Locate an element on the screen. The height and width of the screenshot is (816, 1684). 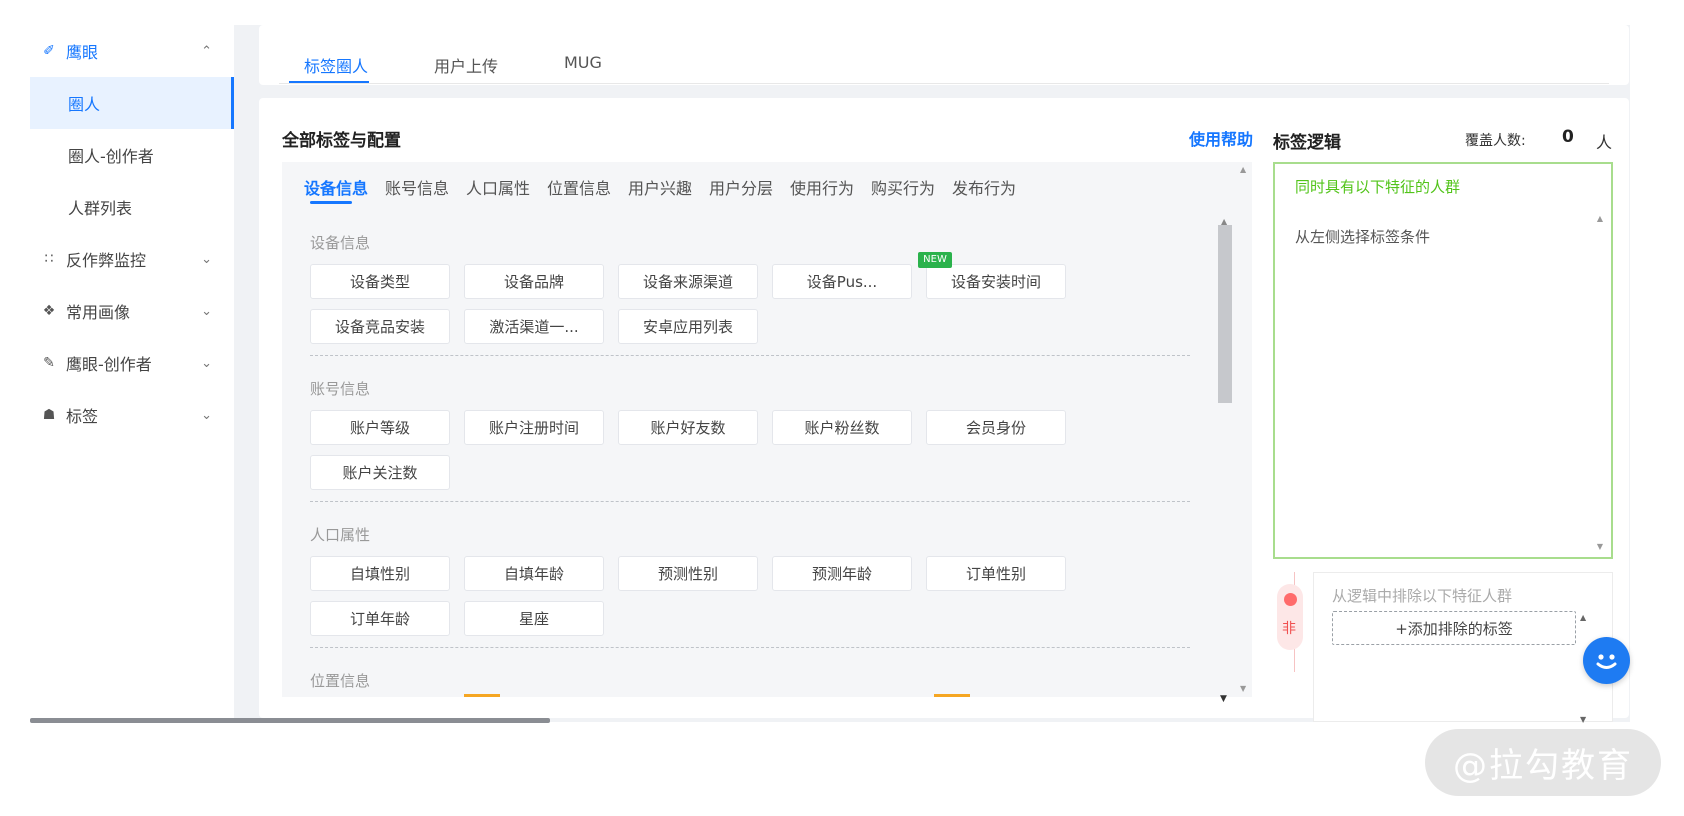
sidebar-item-label: 鹰眼-创作者 is located at coordinates (109, 364).